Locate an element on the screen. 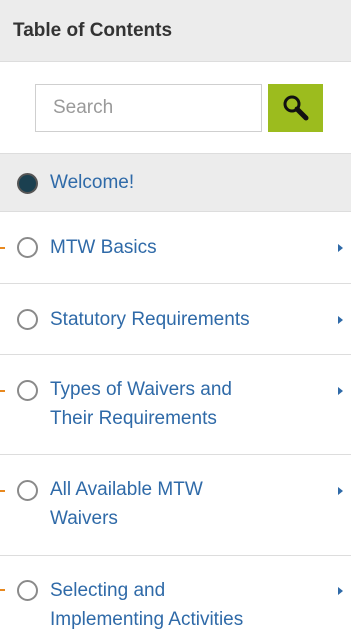  search-icon is located at coordinates (295, 108).